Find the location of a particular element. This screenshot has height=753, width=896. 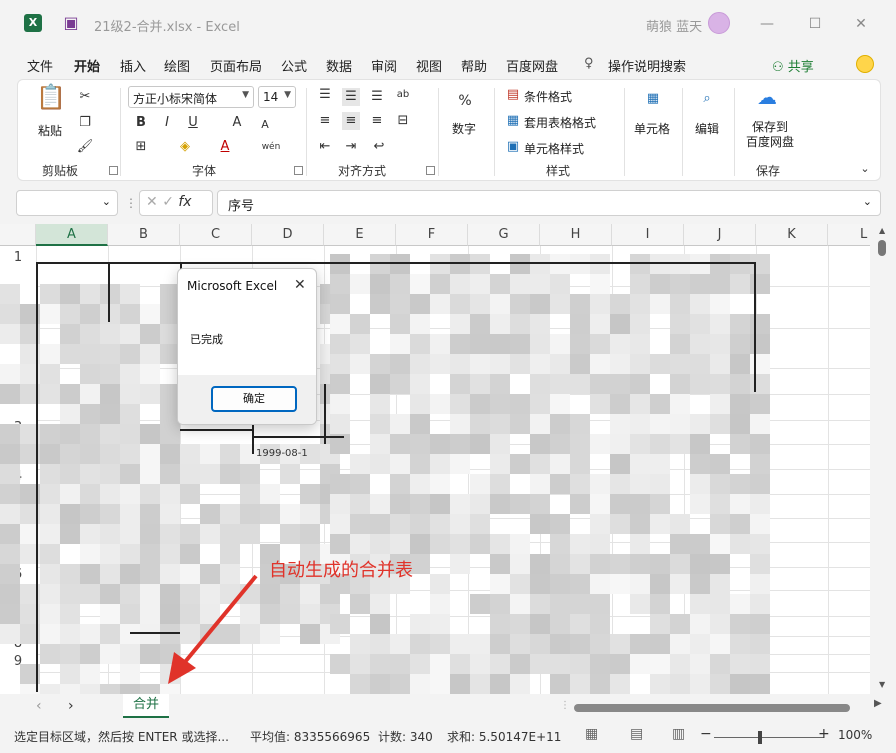

menu-formulas: 公式 is located at coordinates (294, 65).